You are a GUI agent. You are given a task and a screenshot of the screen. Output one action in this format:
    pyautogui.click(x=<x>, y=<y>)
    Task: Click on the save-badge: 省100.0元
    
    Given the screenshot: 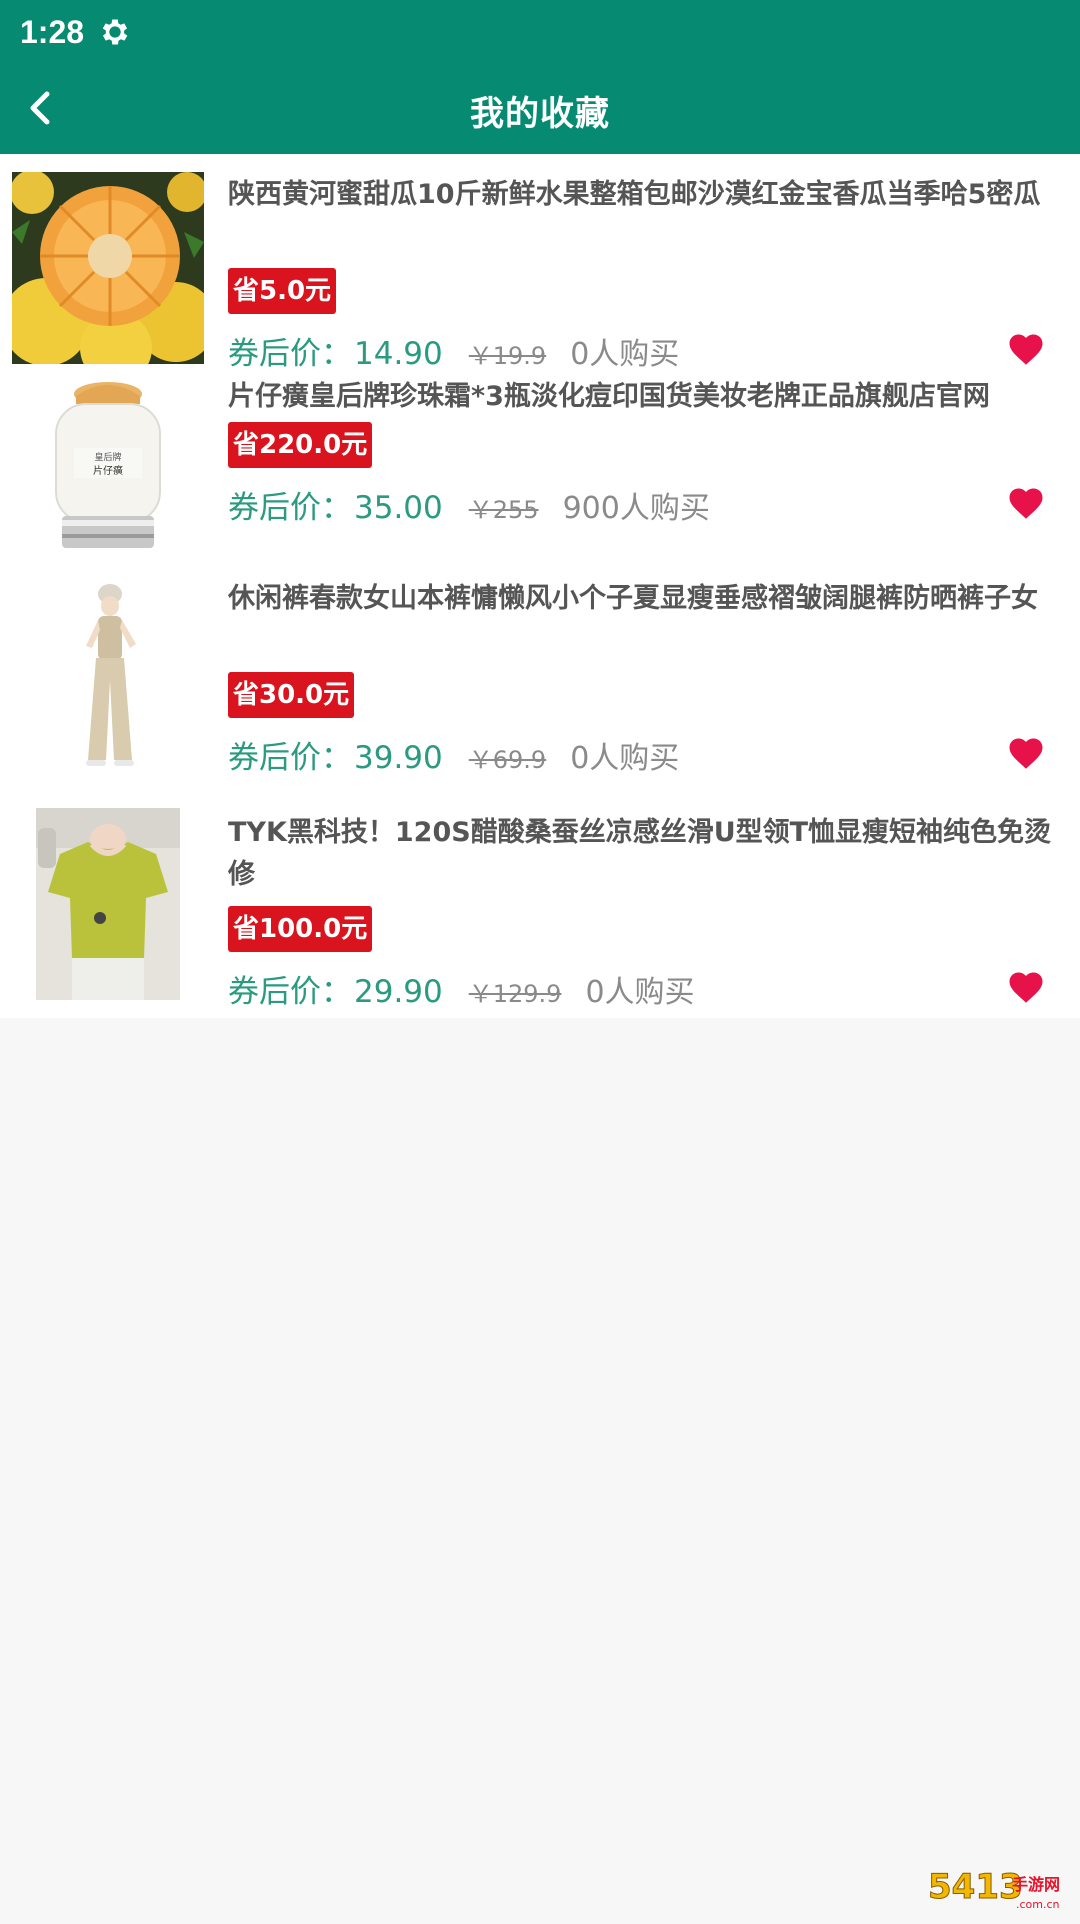 What is the action you would take?
    pyautogui.click(x=300, y=929)
    